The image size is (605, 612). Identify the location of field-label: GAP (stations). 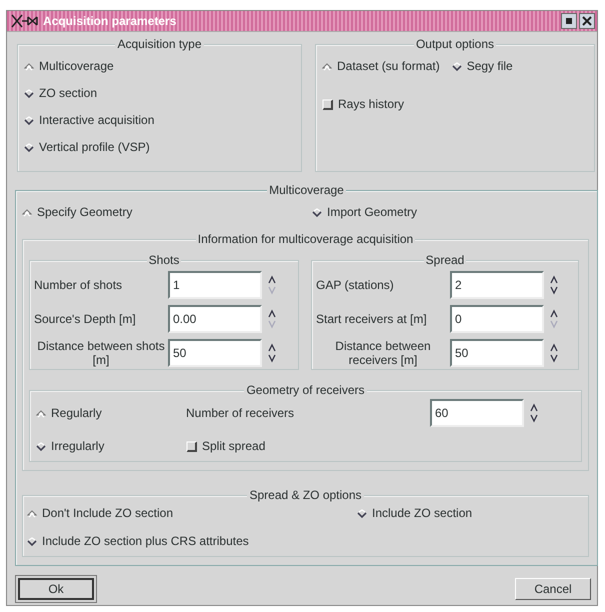
(355, 285).